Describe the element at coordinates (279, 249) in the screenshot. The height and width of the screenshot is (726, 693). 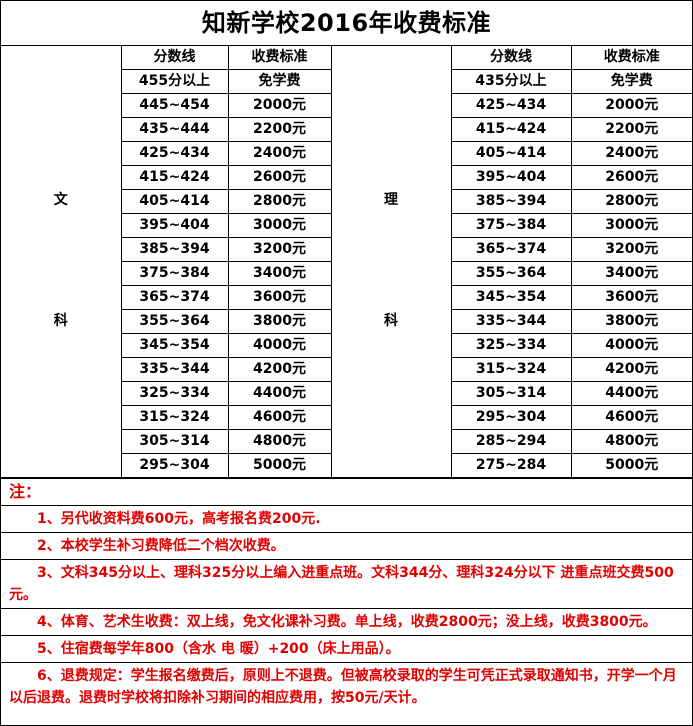
I see `wen-fee-cell: 3200元` at that location.